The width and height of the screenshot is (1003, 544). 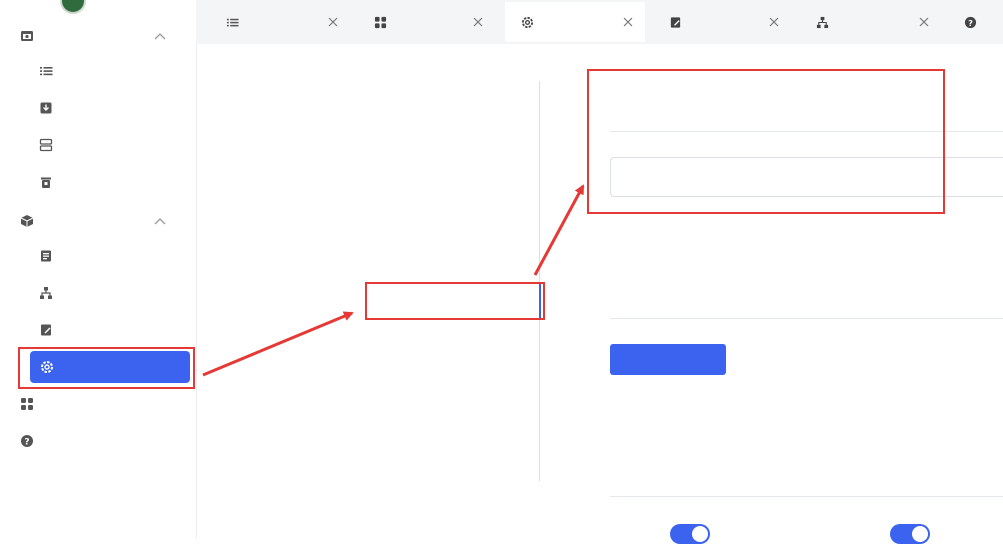 What do you see at coordinates (530, 260) in the screenshot?
I see `nav-default-homepage` at bounding box center [530, 260].